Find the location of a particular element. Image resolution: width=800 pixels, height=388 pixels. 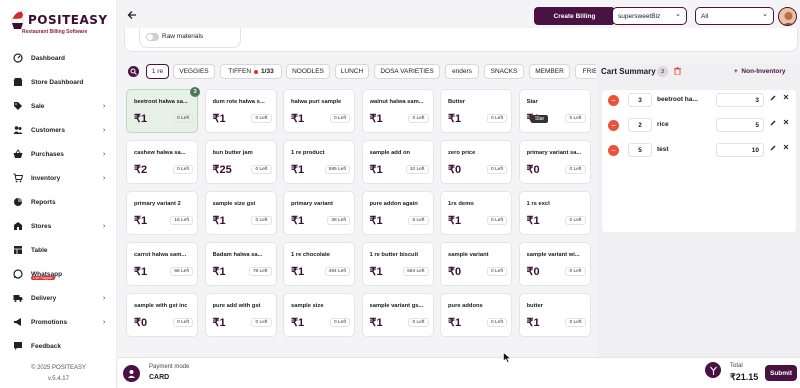

price-input: 3 is located at coordinates (740, 100).